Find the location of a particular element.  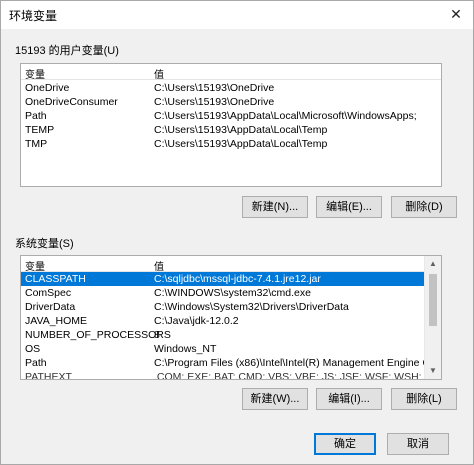

variable-name: OneDrive is located at coordinates (47, 88).